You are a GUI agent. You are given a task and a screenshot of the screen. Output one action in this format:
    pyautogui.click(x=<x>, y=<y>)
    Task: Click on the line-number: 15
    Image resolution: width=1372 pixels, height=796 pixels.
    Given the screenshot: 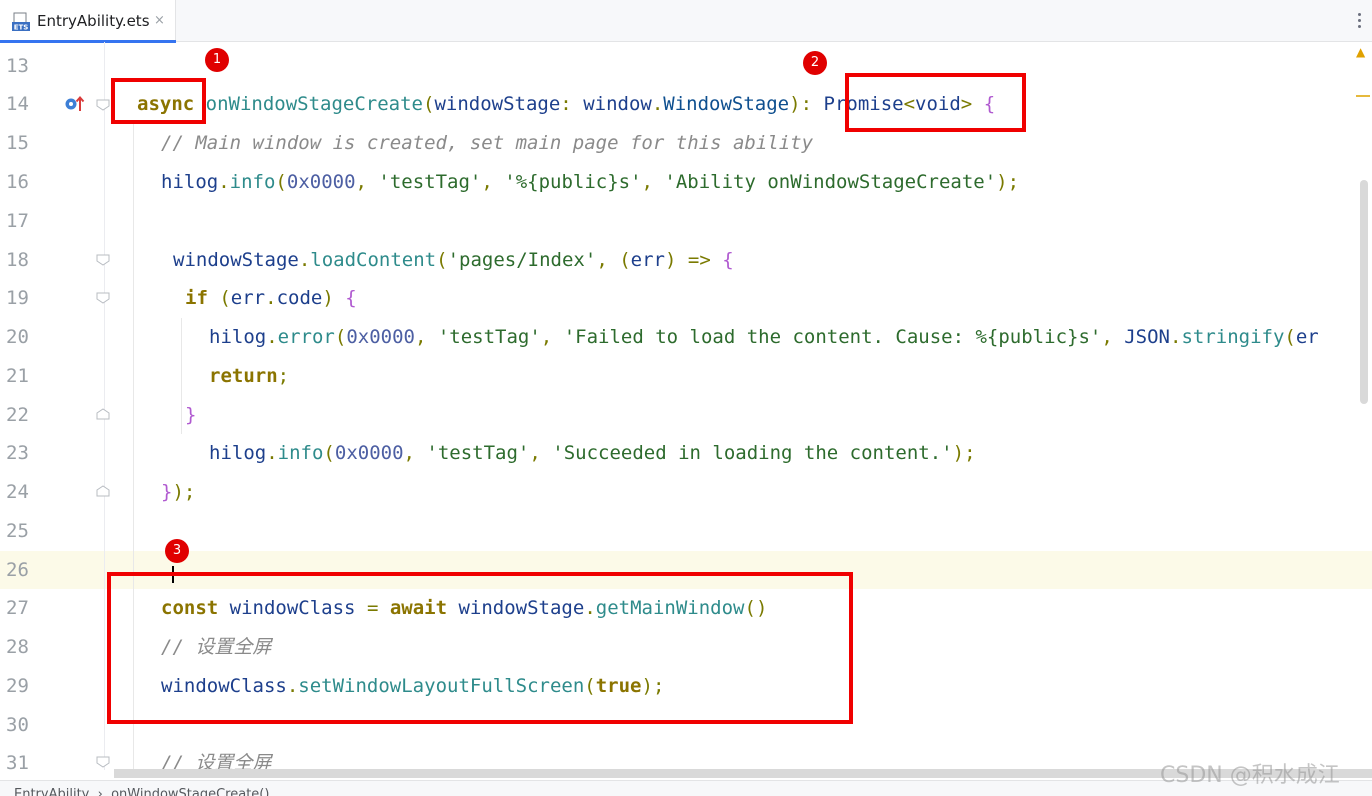 What is the action you would take?
    pyautogui.click(x=17, y=143)
    